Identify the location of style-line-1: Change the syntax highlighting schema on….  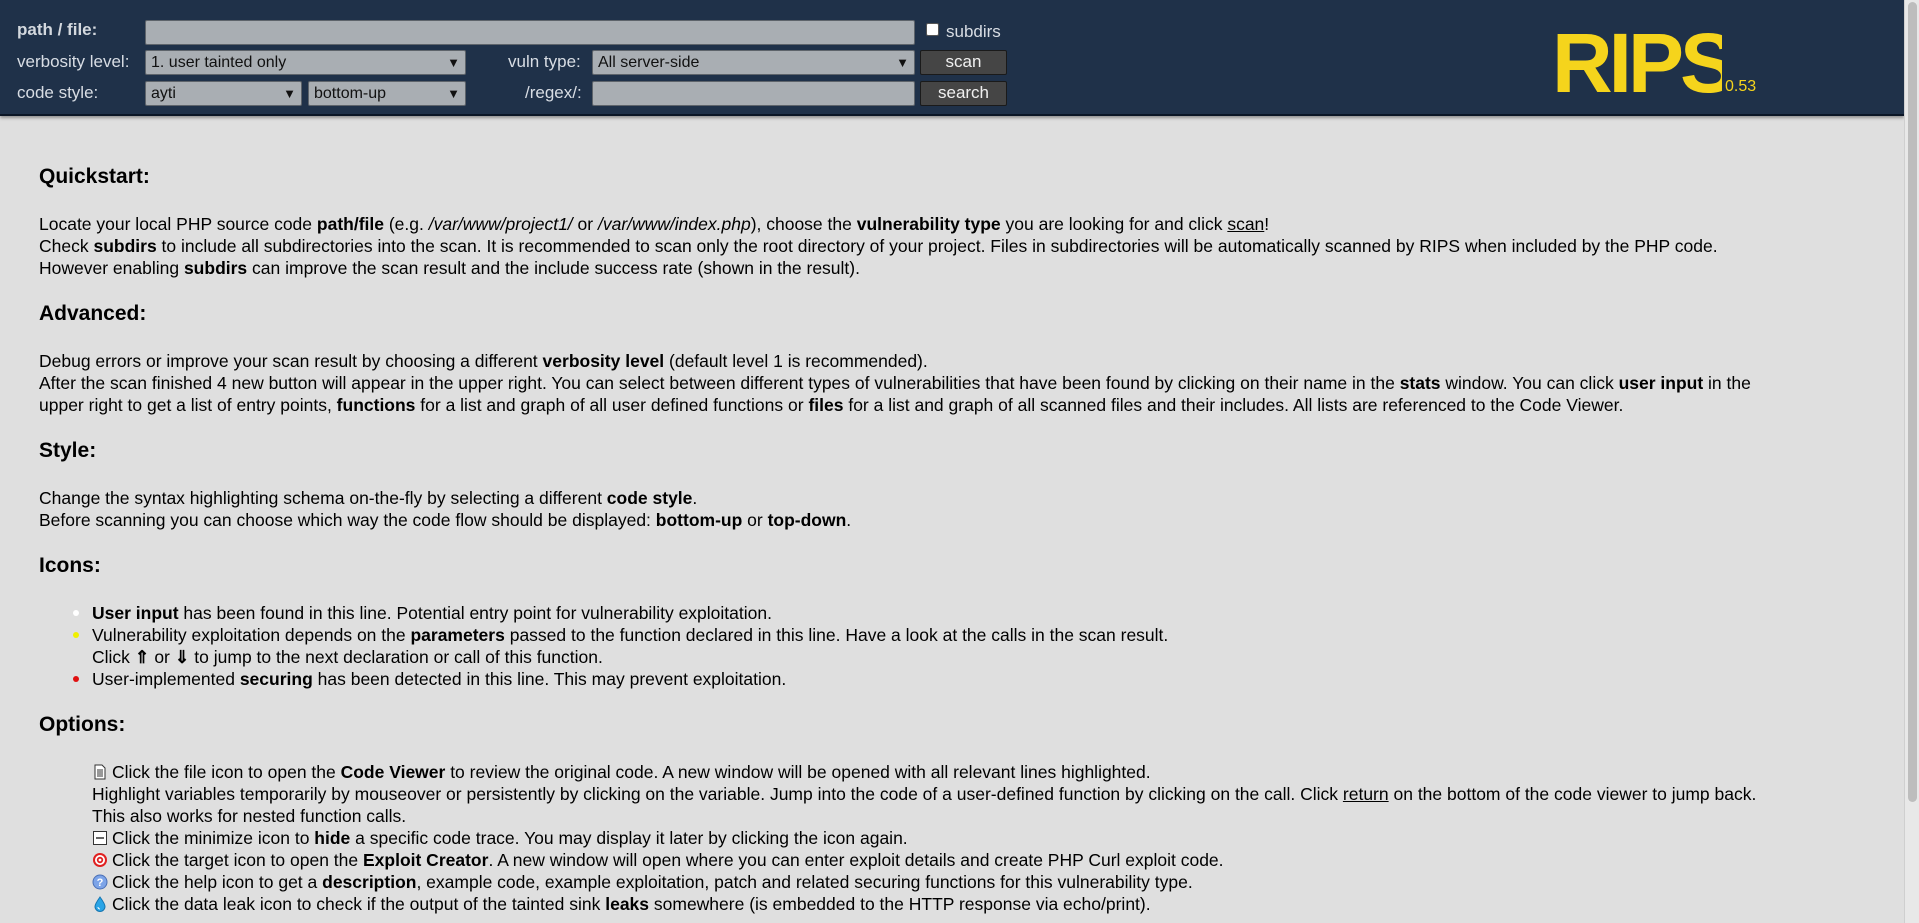
(969, 498).